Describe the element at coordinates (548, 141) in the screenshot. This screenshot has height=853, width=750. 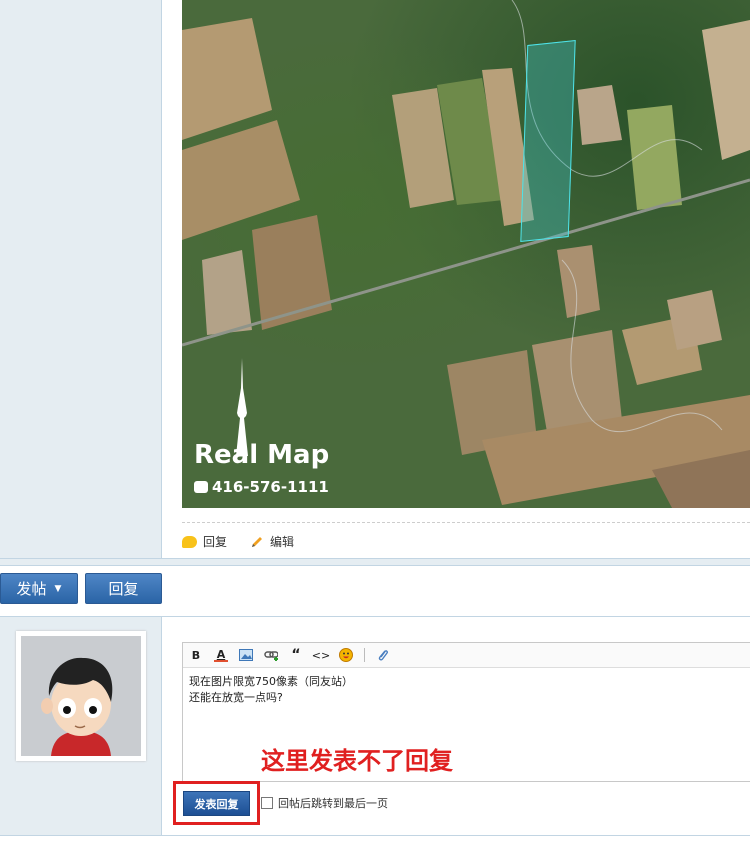
I see `highlighted-parcel` at that location.